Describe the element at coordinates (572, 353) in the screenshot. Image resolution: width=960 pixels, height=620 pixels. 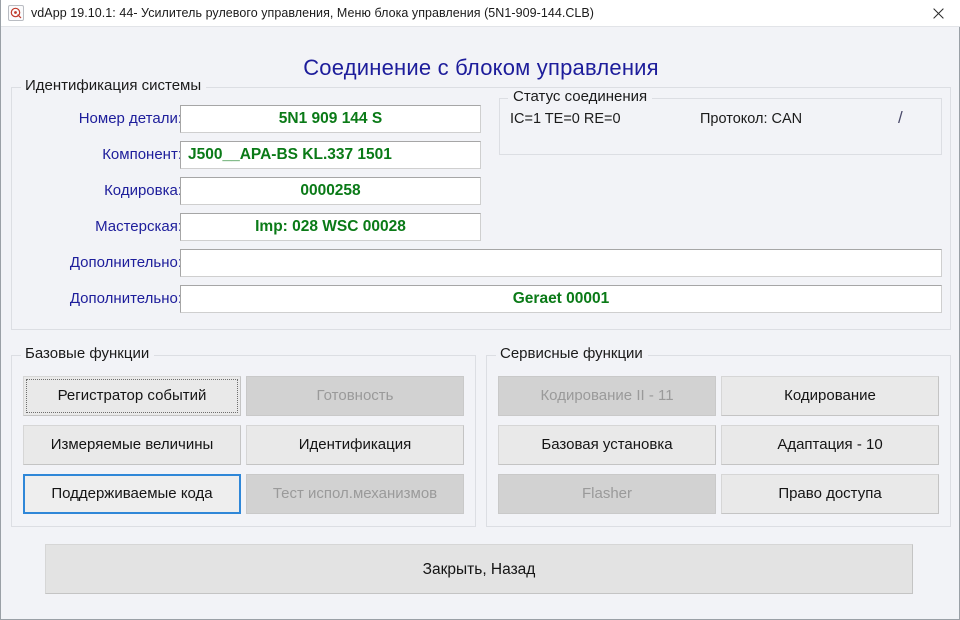
I see `service-functions-group-title: Сервисные функции` at that location.